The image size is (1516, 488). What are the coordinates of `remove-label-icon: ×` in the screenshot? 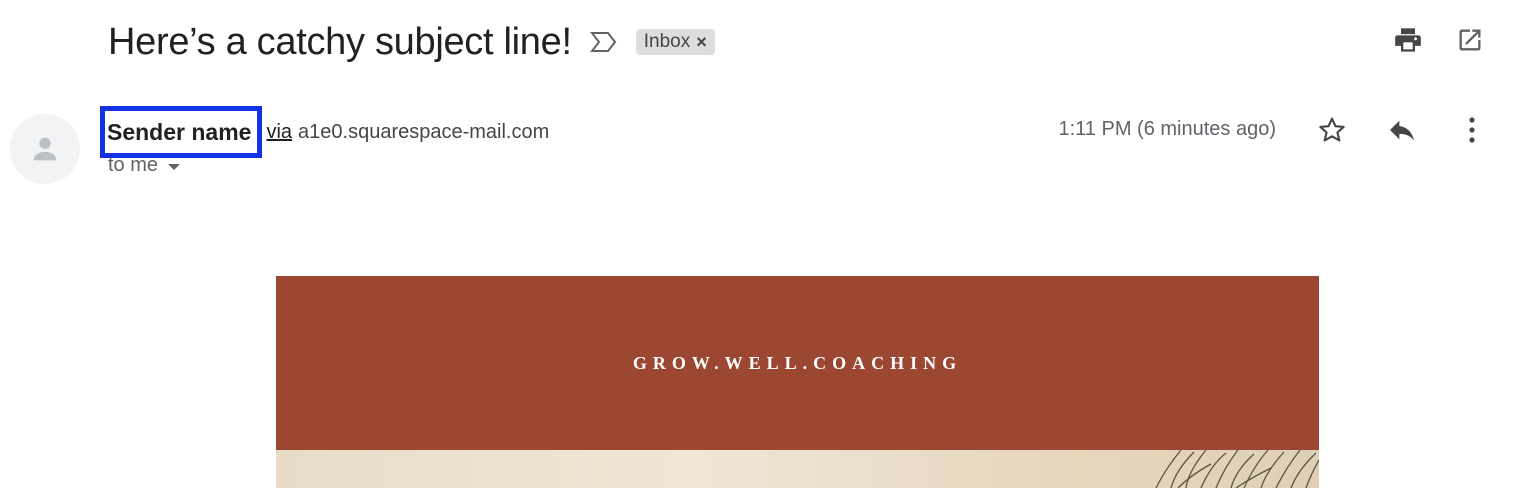 It's located at (701, 42).